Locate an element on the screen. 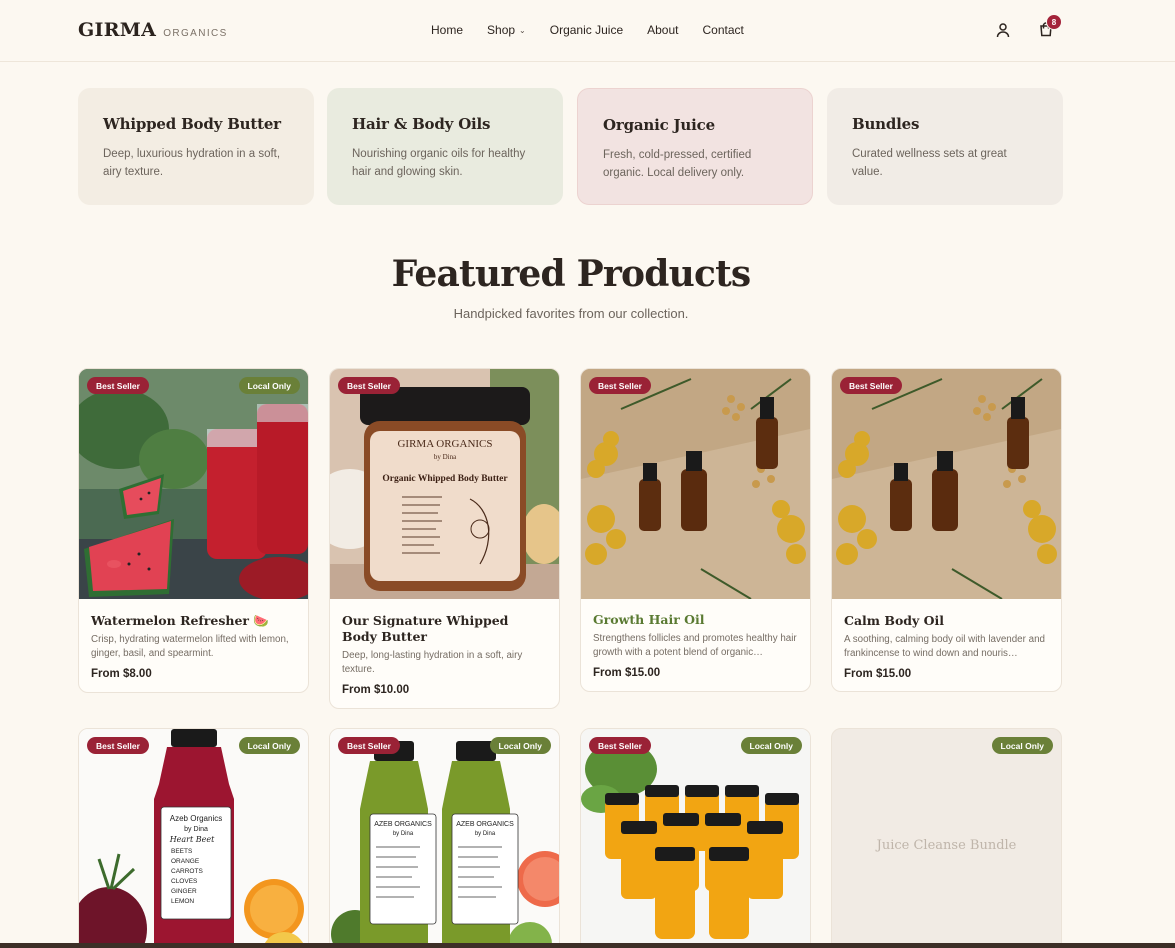  product-price: From $8.00 is located at coordinates (121, 674).